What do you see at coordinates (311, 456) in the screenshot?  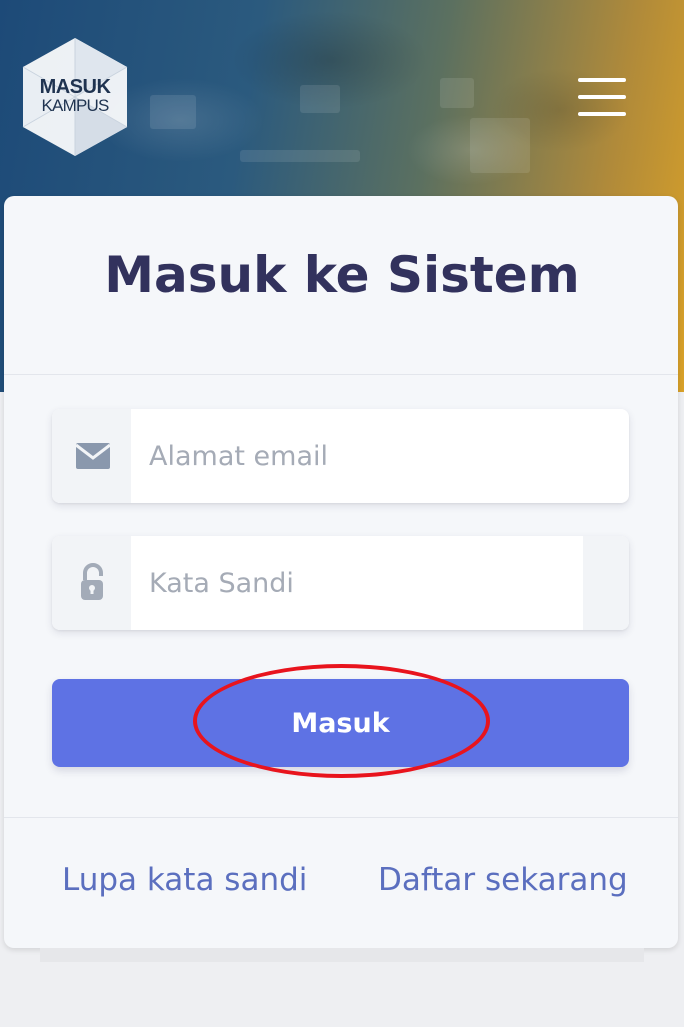 I see `email-input` at bounding box center [311, 456].